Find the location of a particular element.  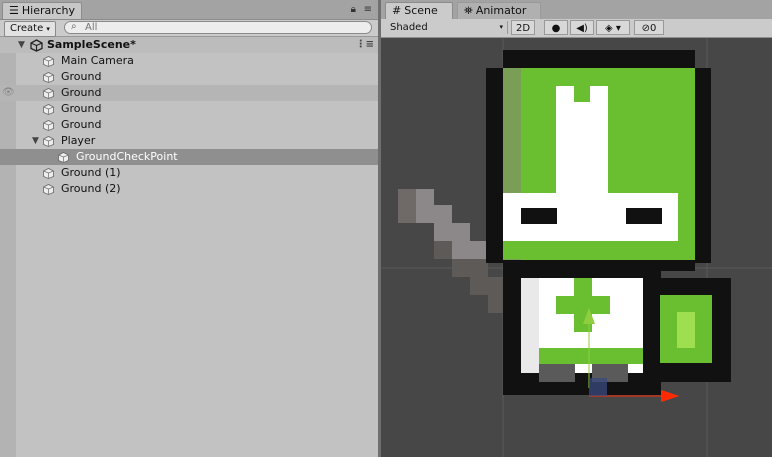

animator-icon: ⛯ is located at coordinates (468, 10).